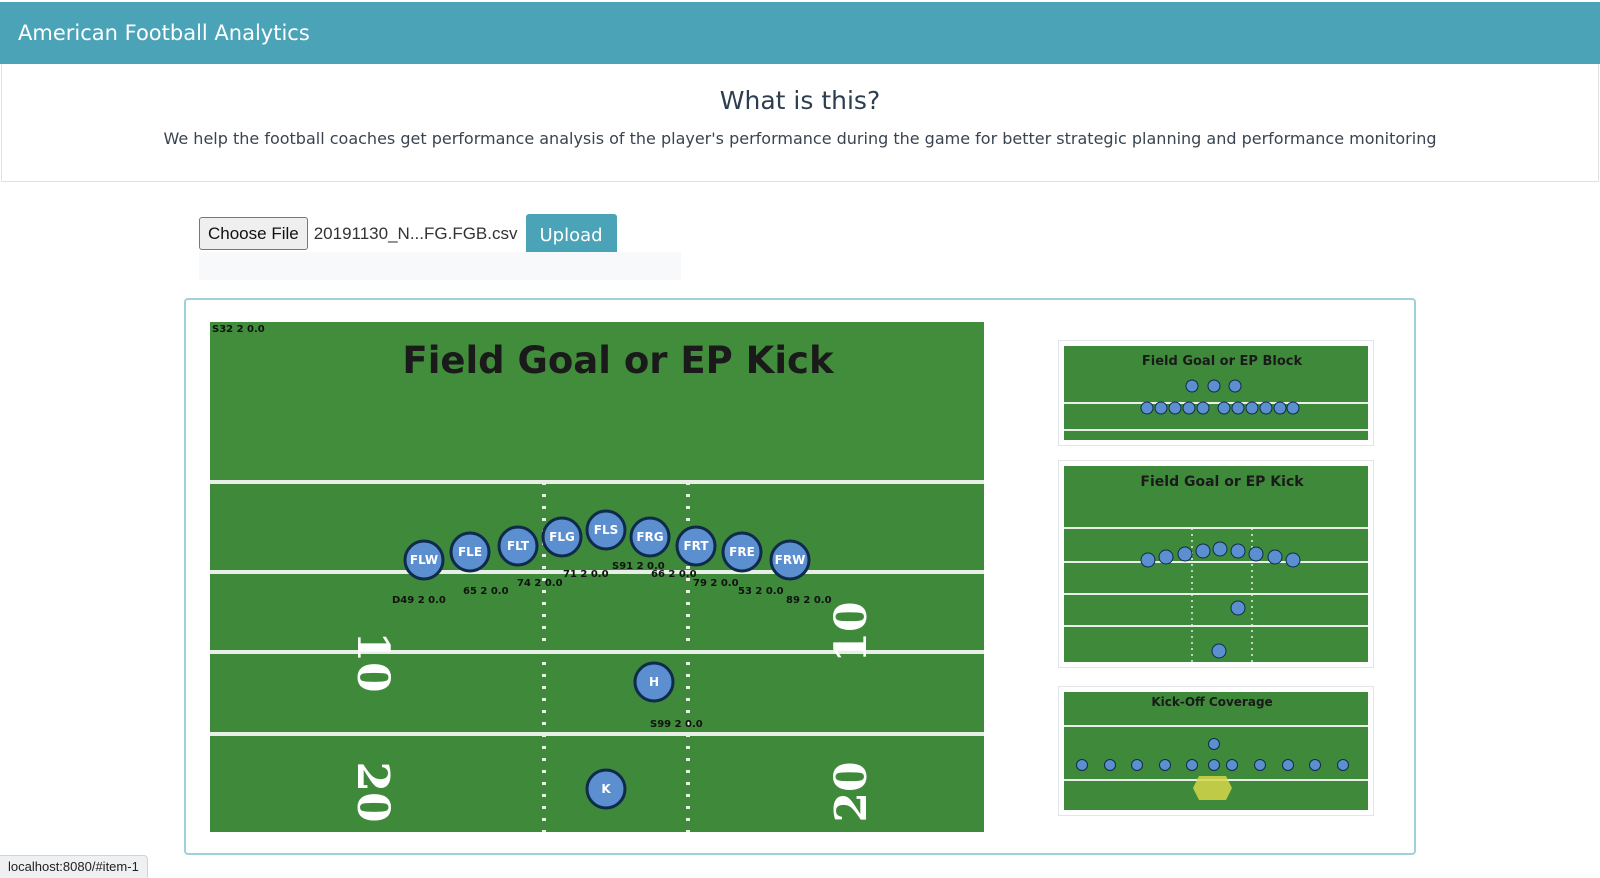 The width and height of the screenshot is (1600, 878). What do you see at coordinates (253, 233) in the screenshot?
I see `choose-file-button: Choose File` at bounding box center [253, 233].